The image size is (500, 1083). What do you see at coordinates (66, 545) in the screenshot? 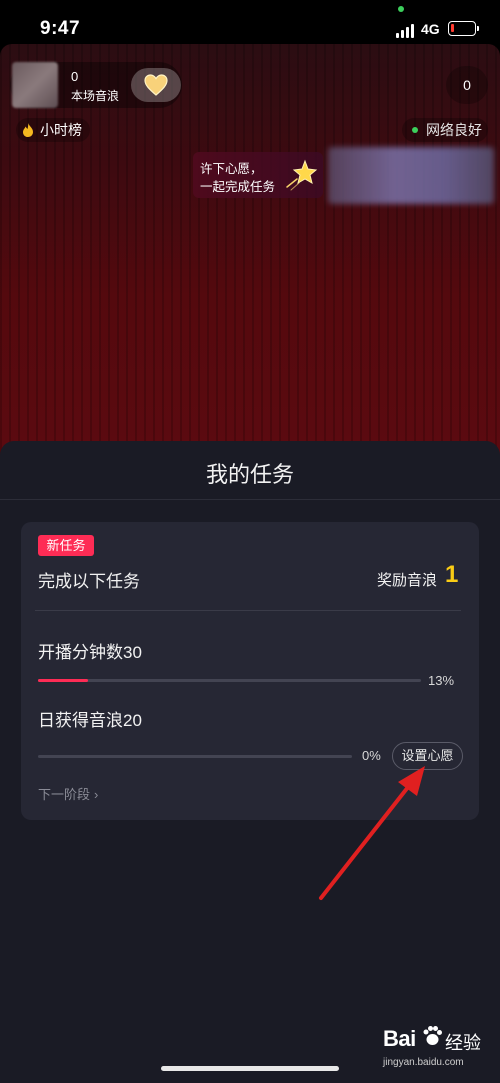
I see `new-task-badge: 新任务` at bounding box center [66, 545].